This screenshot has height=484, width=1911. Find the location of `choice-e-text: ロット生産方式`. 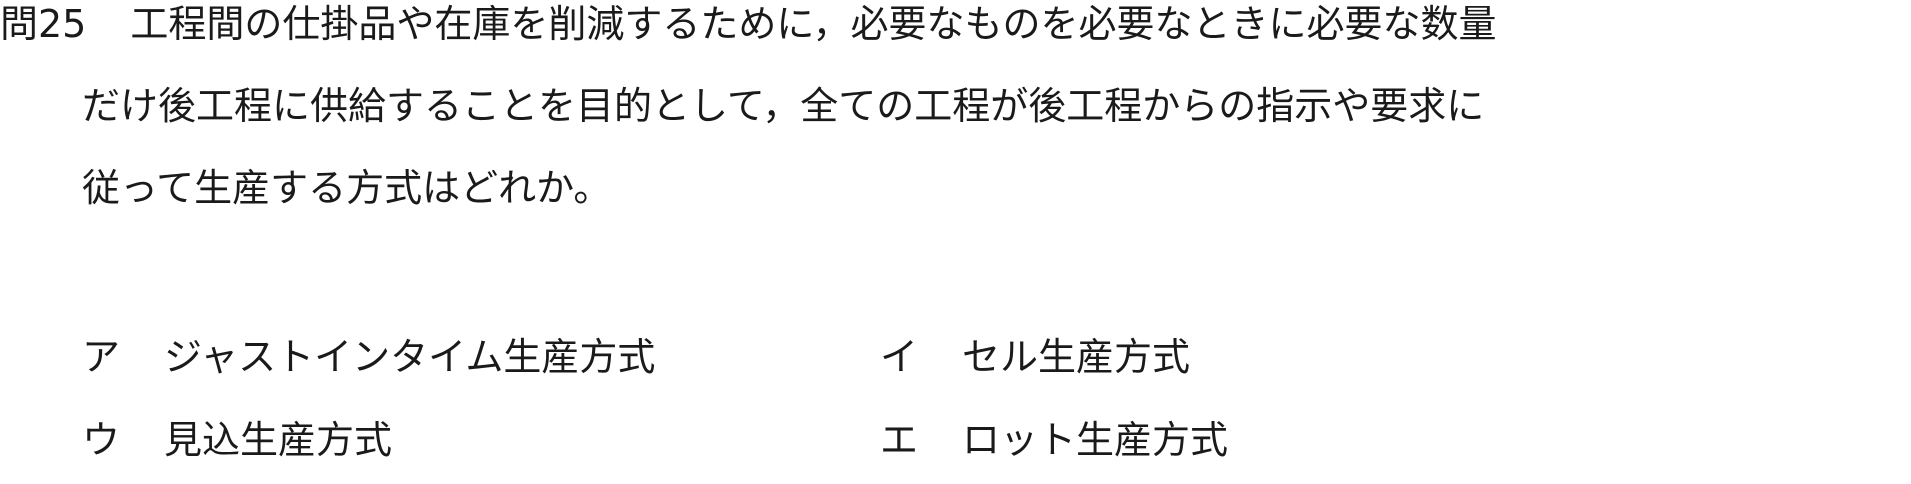

choice-e-text: ロット生産方式 is located at coordinates (1095, 440).